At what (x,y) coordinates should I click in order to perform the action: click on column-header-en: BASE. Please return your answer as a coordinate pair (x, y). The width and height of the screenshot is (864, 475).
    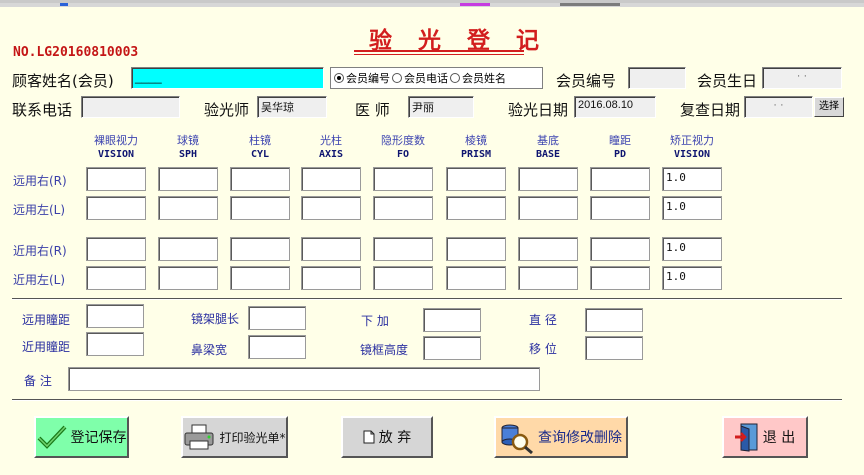
    Looking at the image, I should click on (548, 154).